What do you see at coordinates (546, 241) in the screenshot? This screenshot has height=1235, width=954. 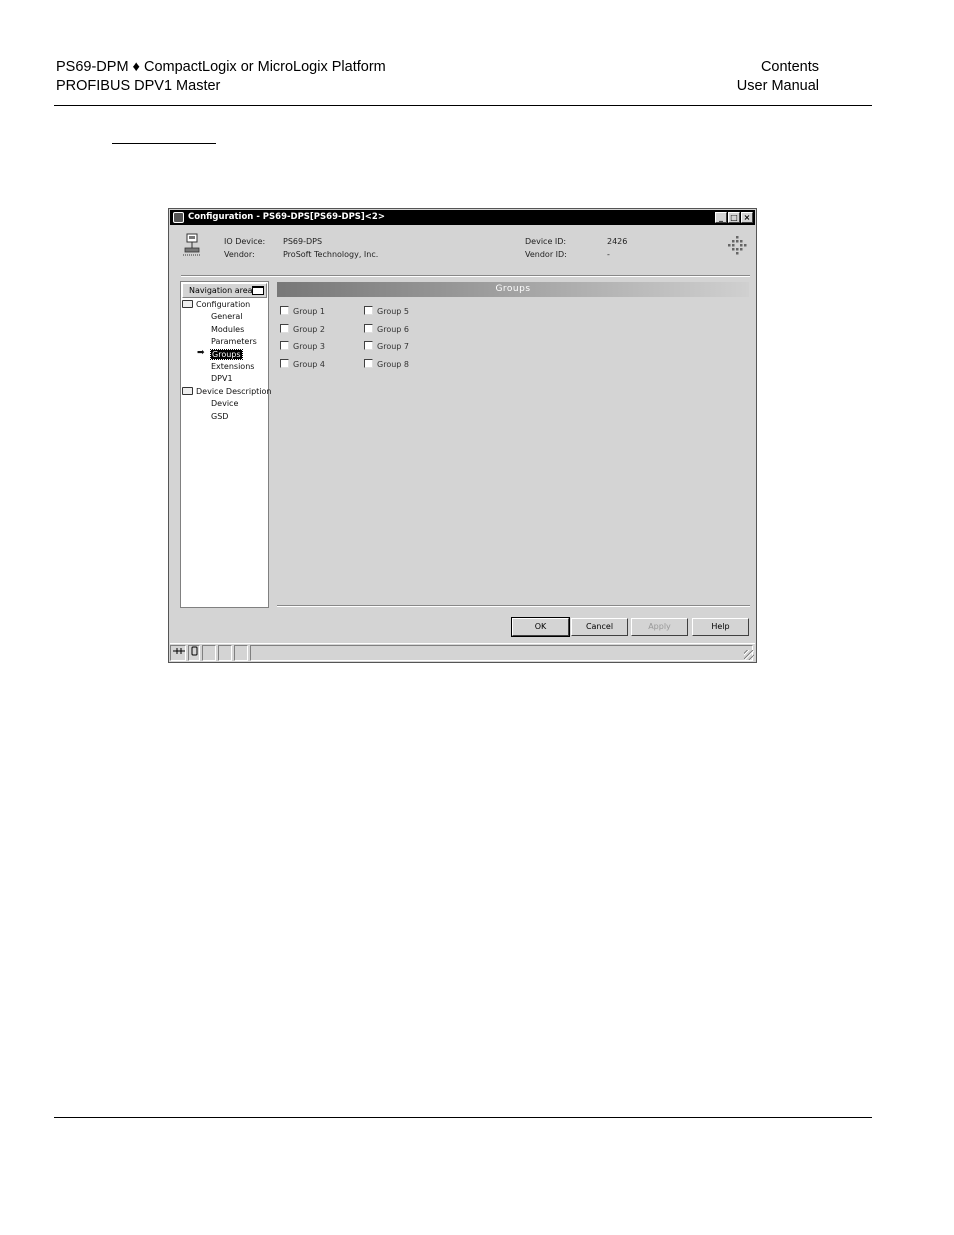 I see `device-id-label: Device ID:` at bounding box center [546, 241].